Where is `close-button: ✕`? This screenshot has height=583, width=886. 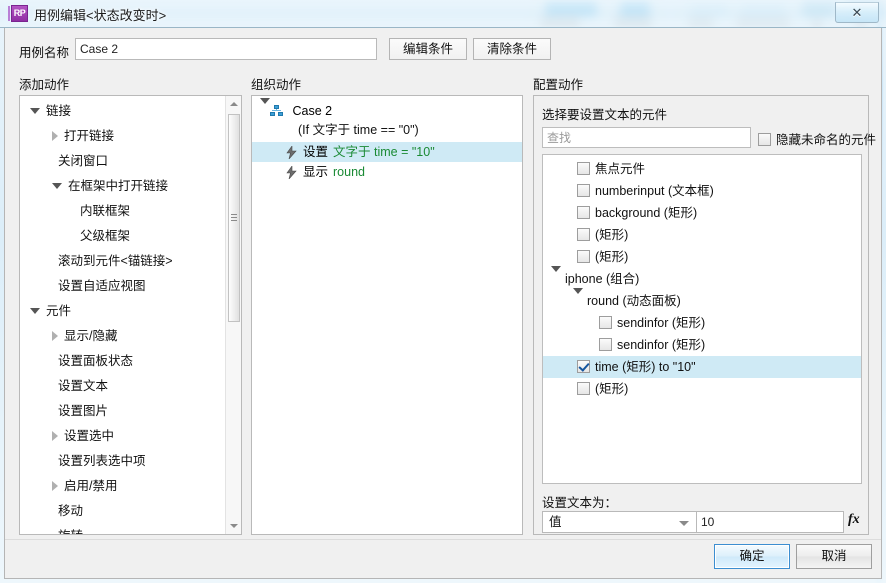
close-button: ✕ is located at coordinates (857, 12).